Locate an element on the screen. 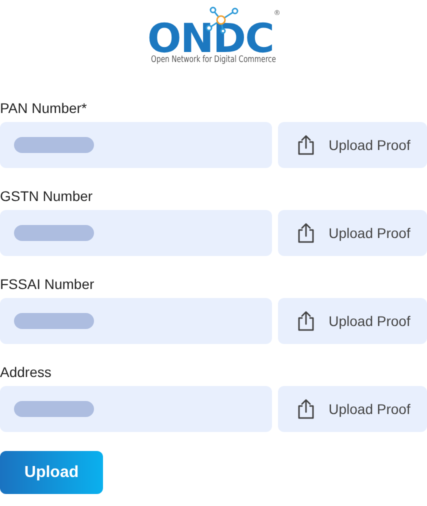 The height and width of the screenshot is (506, 427). field-label: GSTN Number is located at coordinates (47, 196).